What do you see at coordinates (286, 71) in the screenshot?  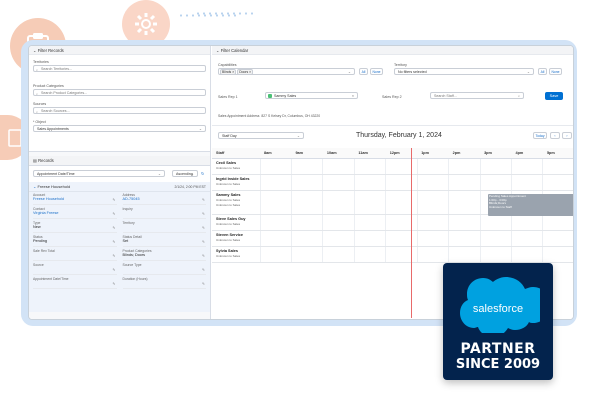 I see `capabilities-multiselect: Blinds × Doors × ⌄` at bounding box center [286, 71].